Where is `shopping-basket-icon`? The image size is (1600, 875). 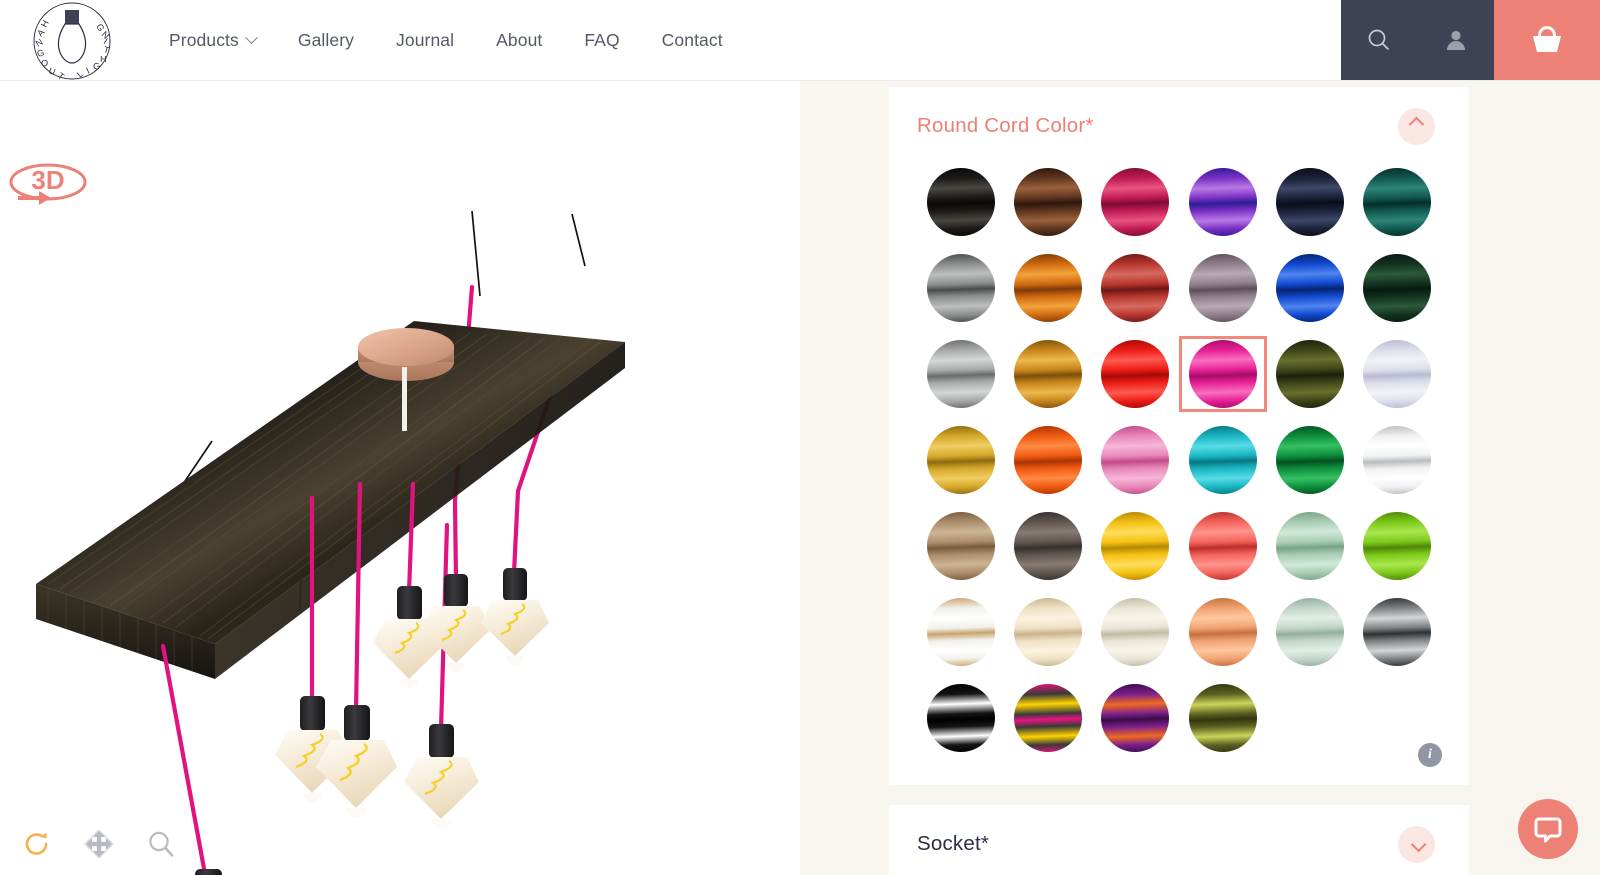
shopping-basket-icon is located at coordinates (1547, 39).